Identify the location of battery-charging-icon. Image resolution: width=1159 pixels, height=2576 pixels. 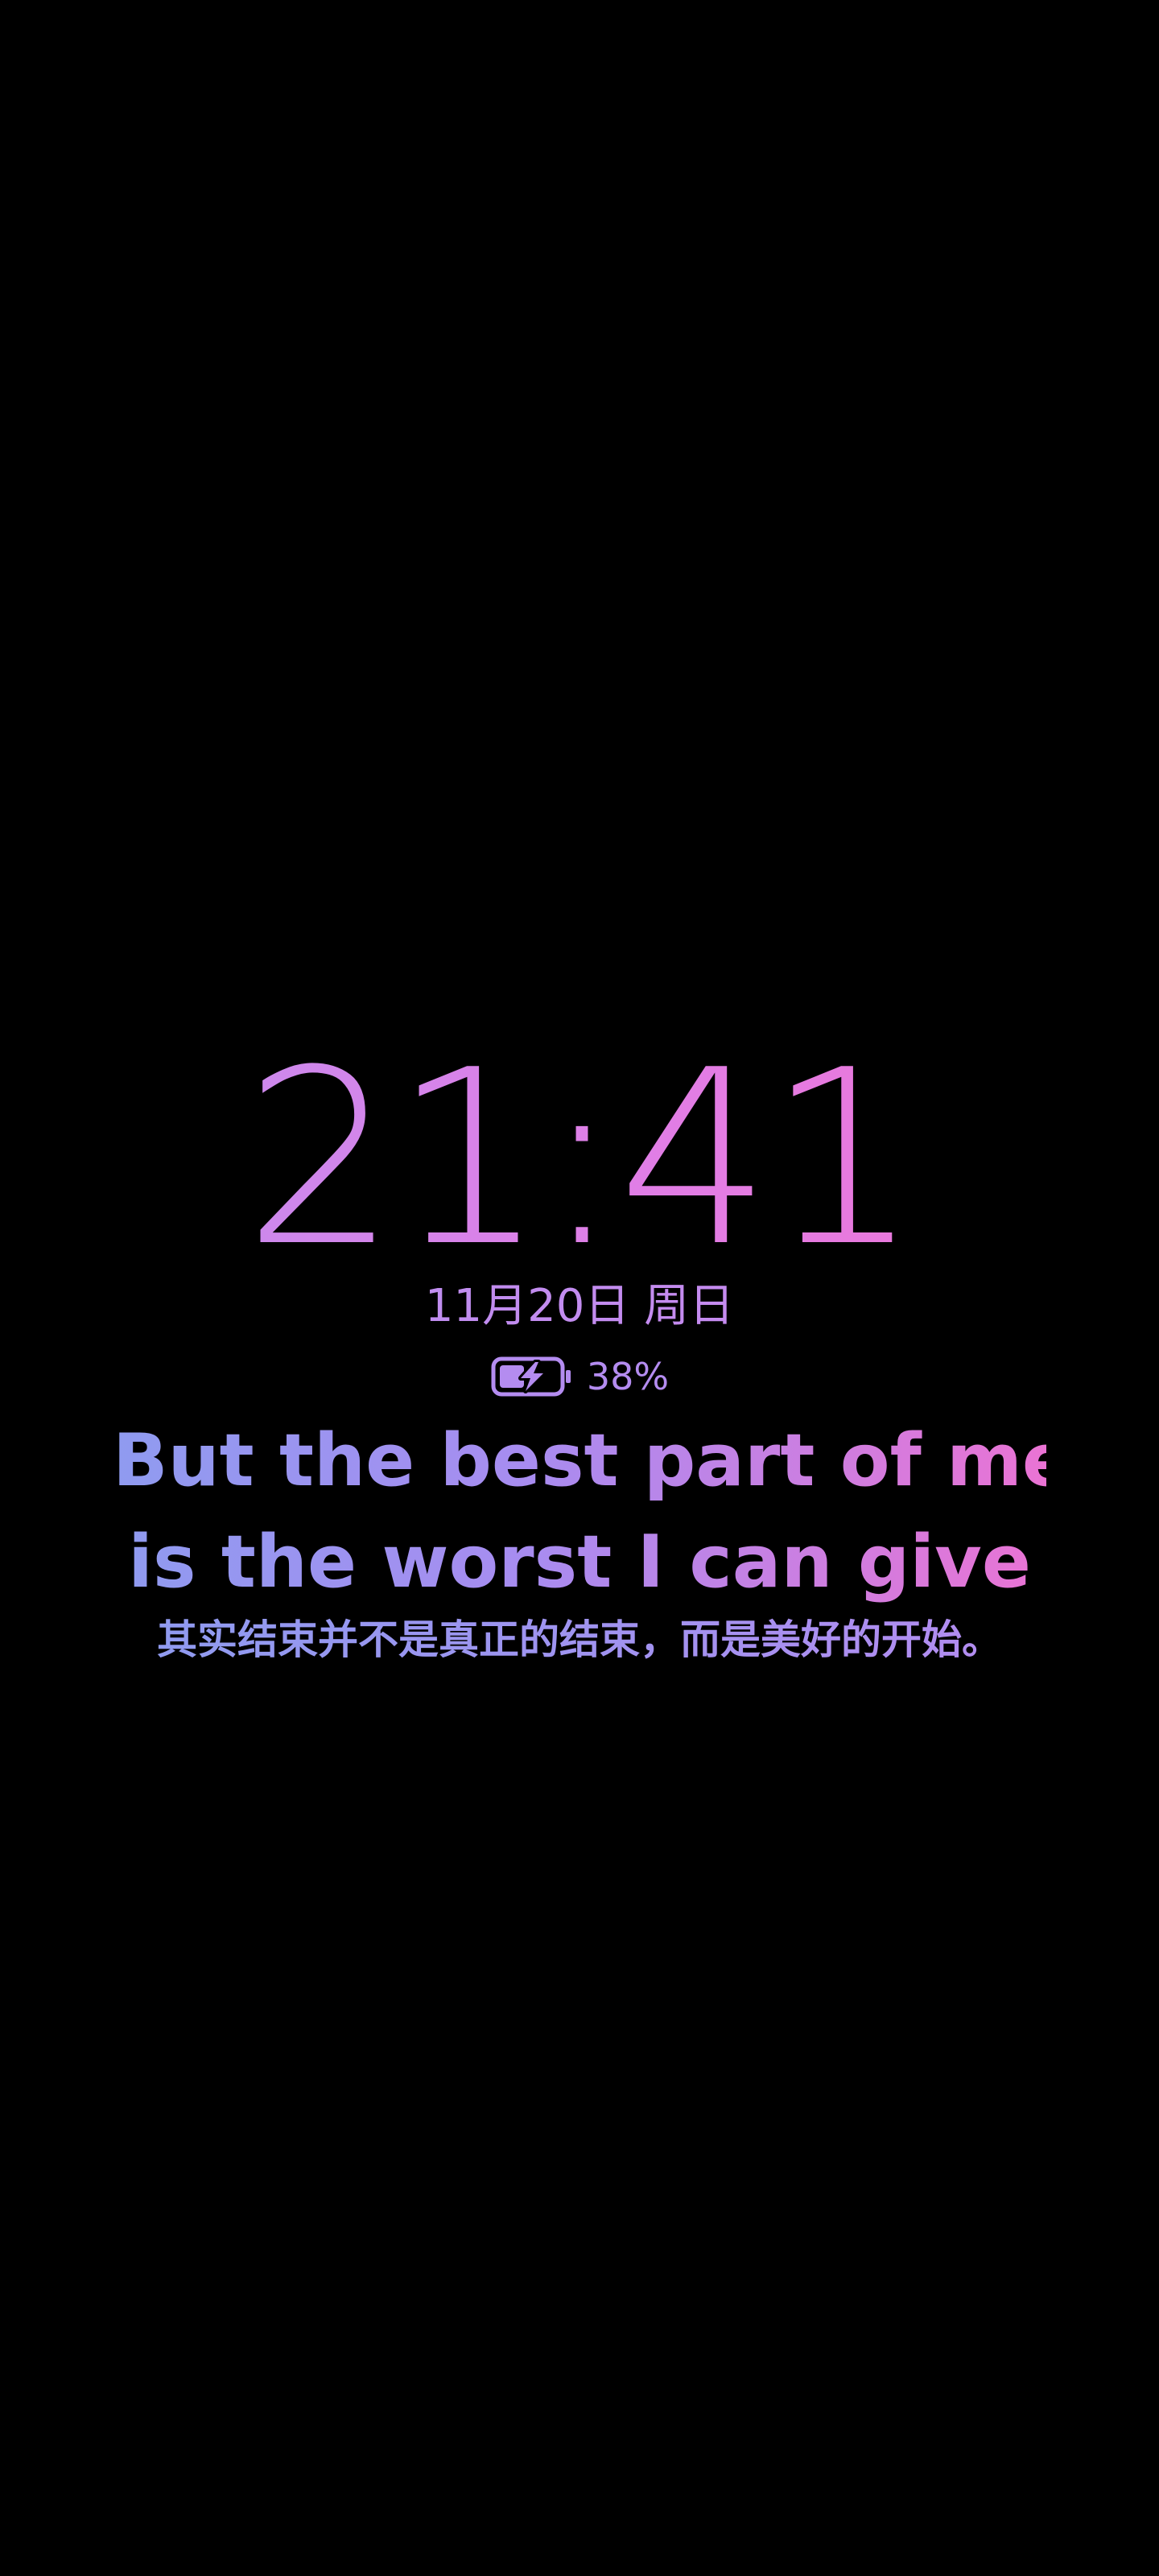
(531, 1376).